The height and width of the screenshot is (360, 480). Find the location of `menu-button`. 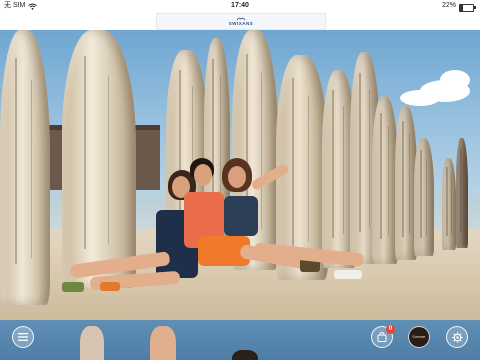

menu-button is located at coordinates (23, 337).